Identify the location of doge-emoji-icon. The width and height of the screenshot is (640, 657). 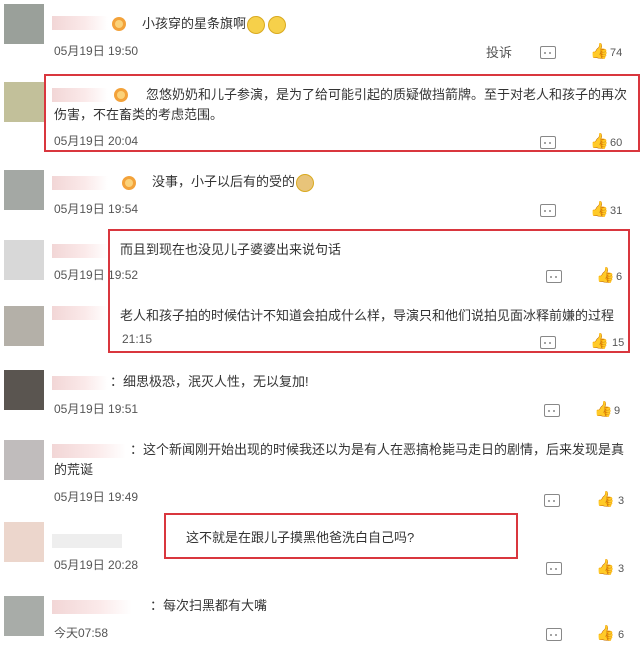
(305, 183).